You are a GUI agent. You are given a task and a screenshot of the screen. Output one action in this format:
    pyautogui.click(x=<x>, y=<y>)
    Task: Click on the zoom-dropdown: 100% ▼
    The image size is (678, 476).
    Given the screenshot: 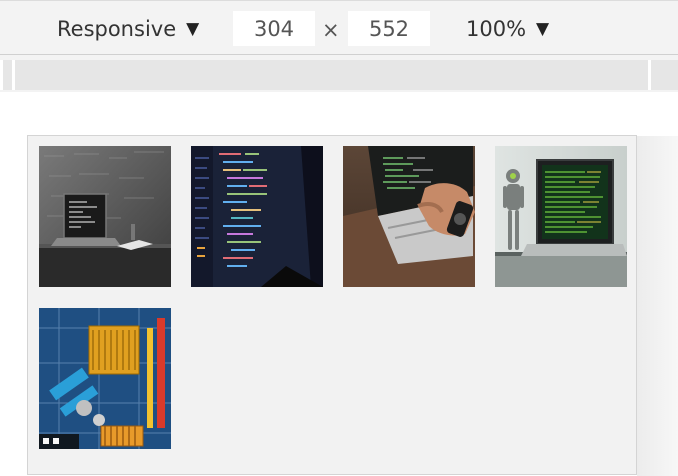 What is the action you would take?
    pyautogui.click(x=507, y=29)
    